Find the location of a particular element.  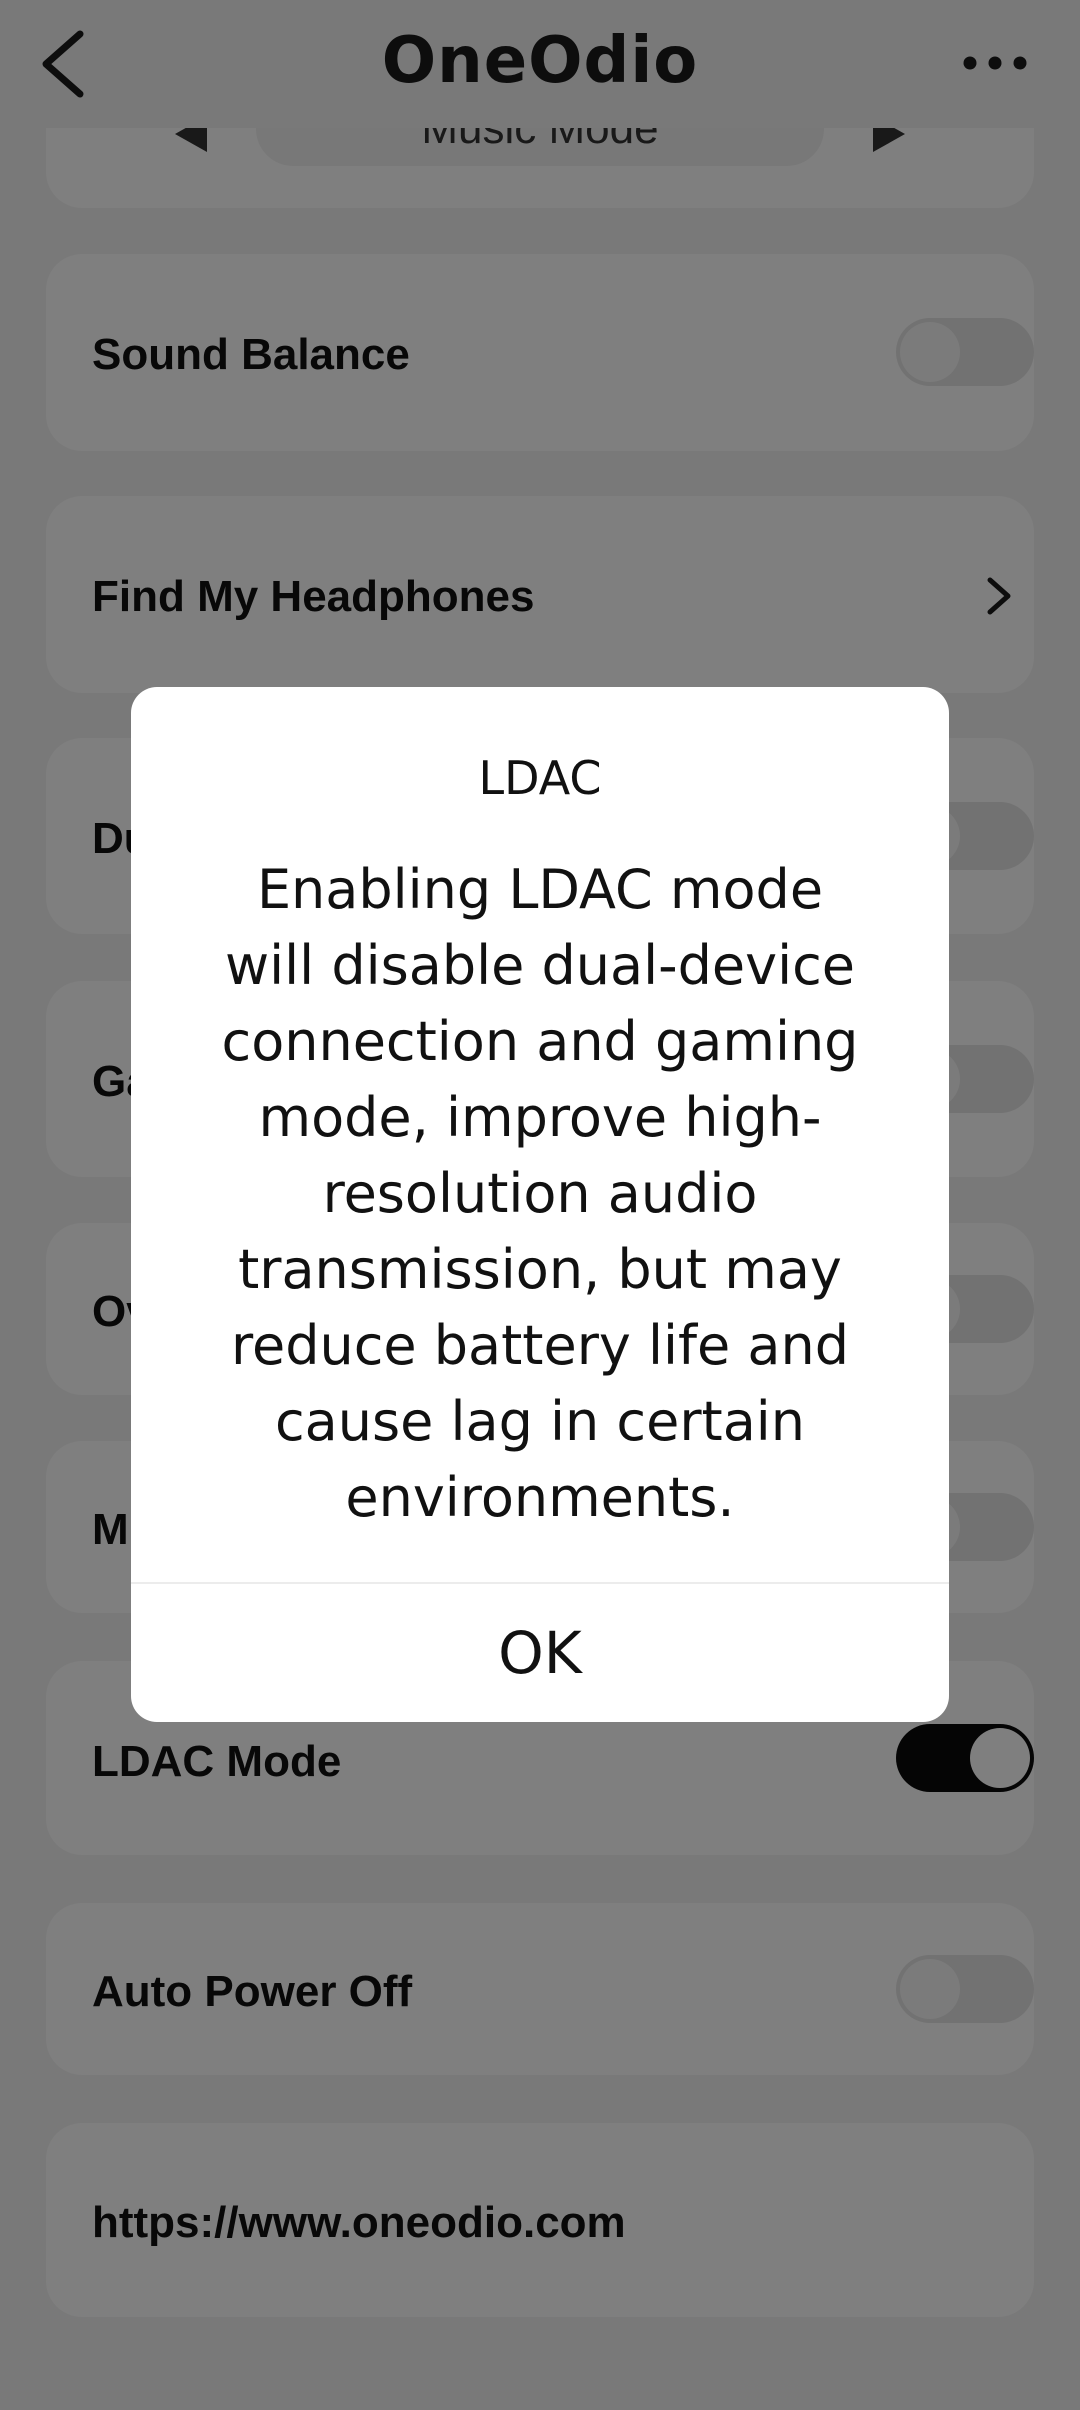

dialog-title: LDAC is located at coordinates (540, 778).